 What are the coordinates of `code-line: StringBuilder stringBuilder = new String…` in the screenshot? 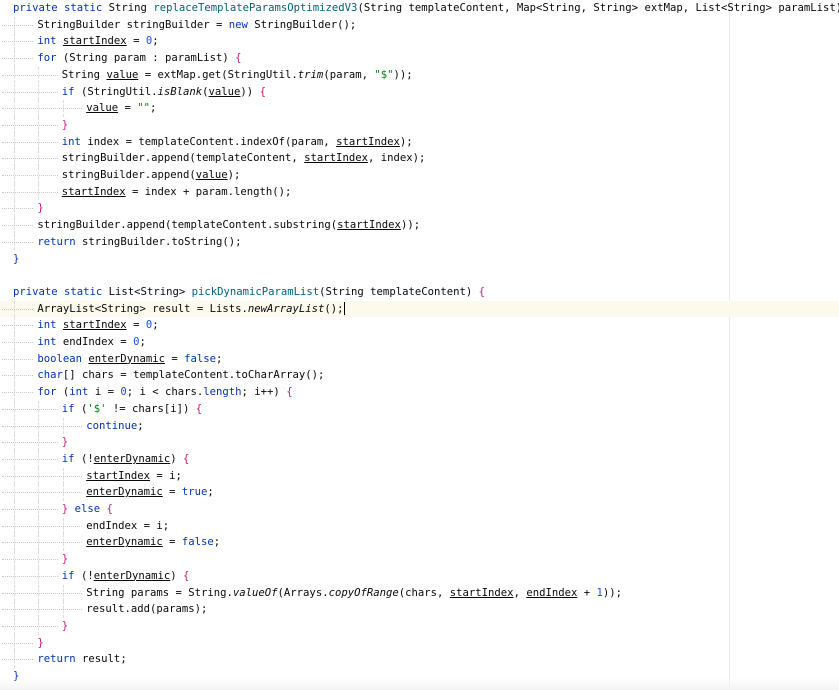 It's located at (419, 25).